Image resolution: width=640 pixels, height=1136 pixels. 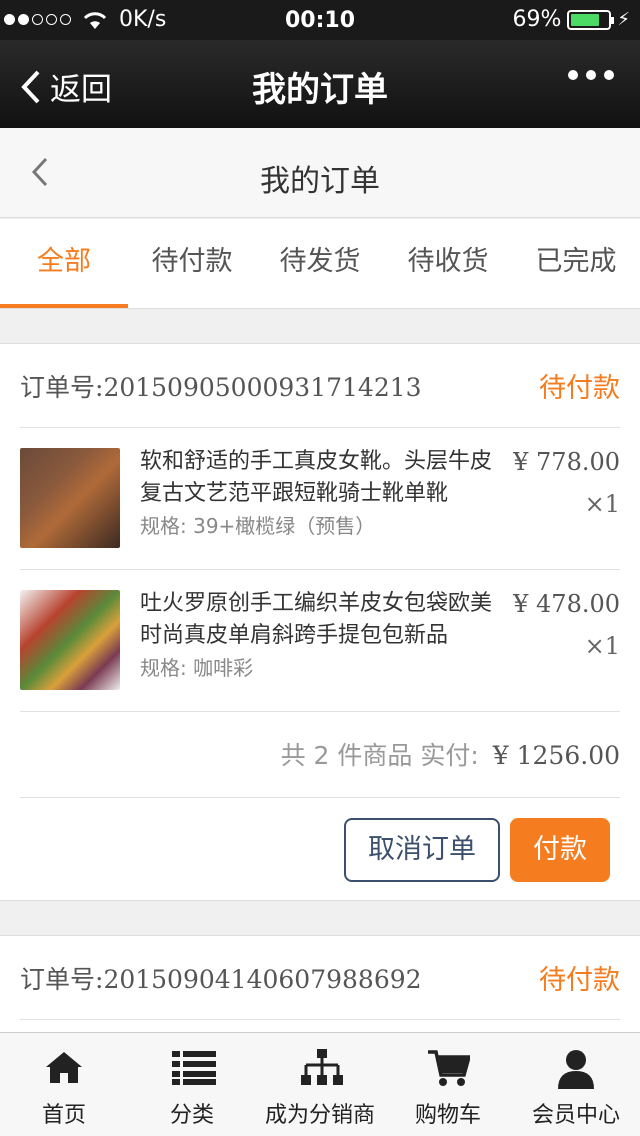 What do you see at coordinates (320, 90) in the screenshot?
I see `page-title: 我的订单` at bounding box center [320, 90].